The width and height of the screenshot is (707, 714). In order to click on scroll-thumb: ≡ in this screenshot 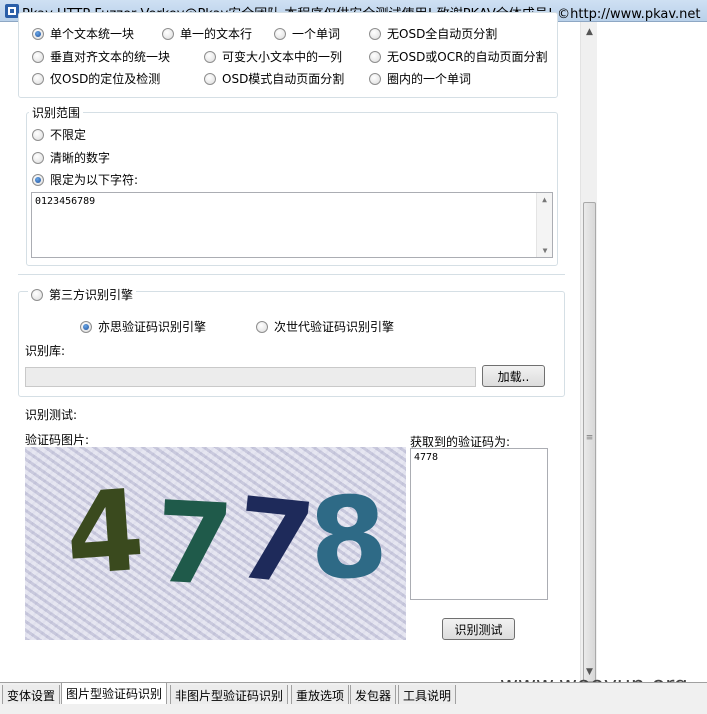, I will do `click(589, 442)`.